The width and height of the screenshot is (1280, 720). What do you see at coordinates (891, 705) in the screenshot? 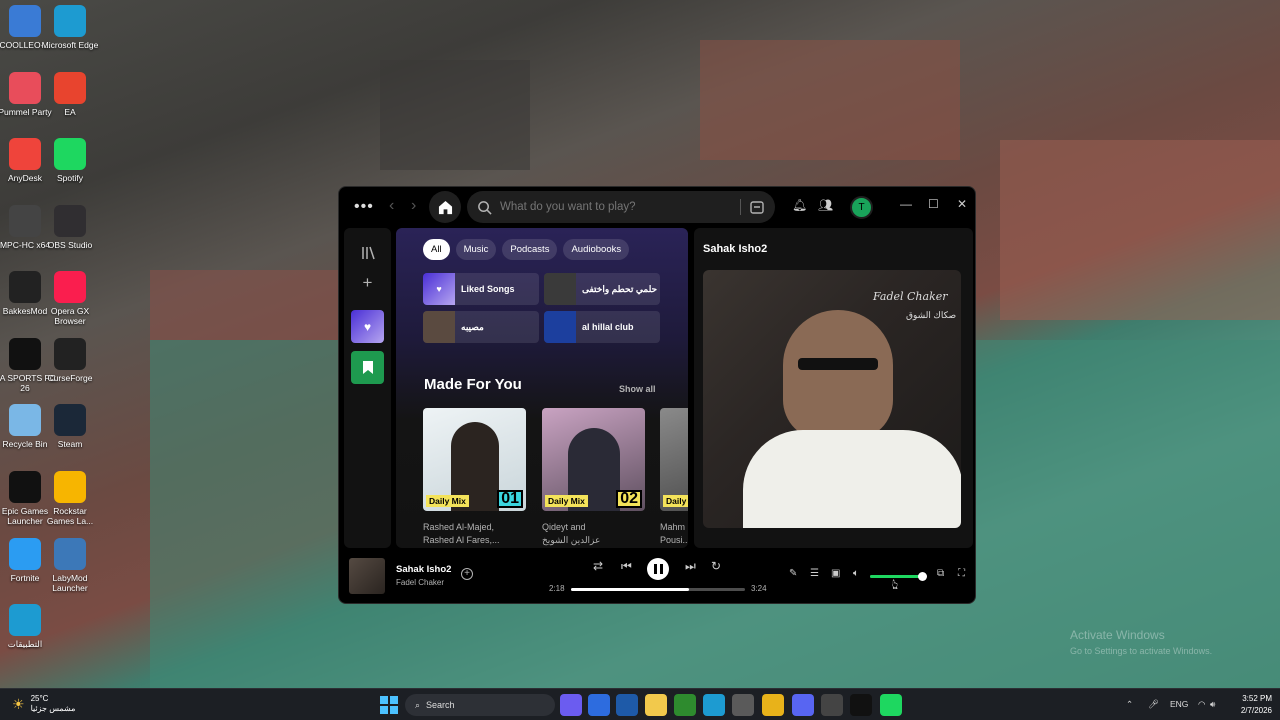
I see `spotify-icon` at bounding box center [891, 705].